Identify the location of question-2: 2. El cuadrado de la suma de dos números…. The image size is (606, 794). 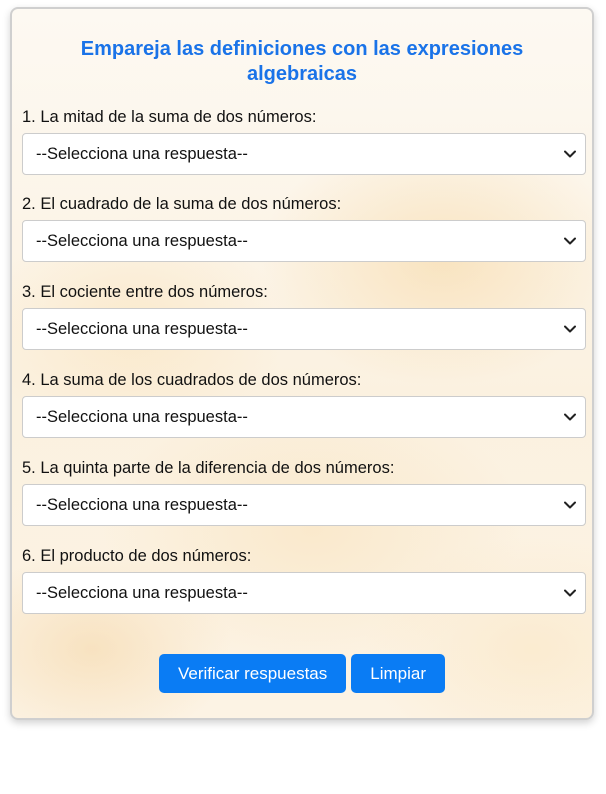
(304, 227).